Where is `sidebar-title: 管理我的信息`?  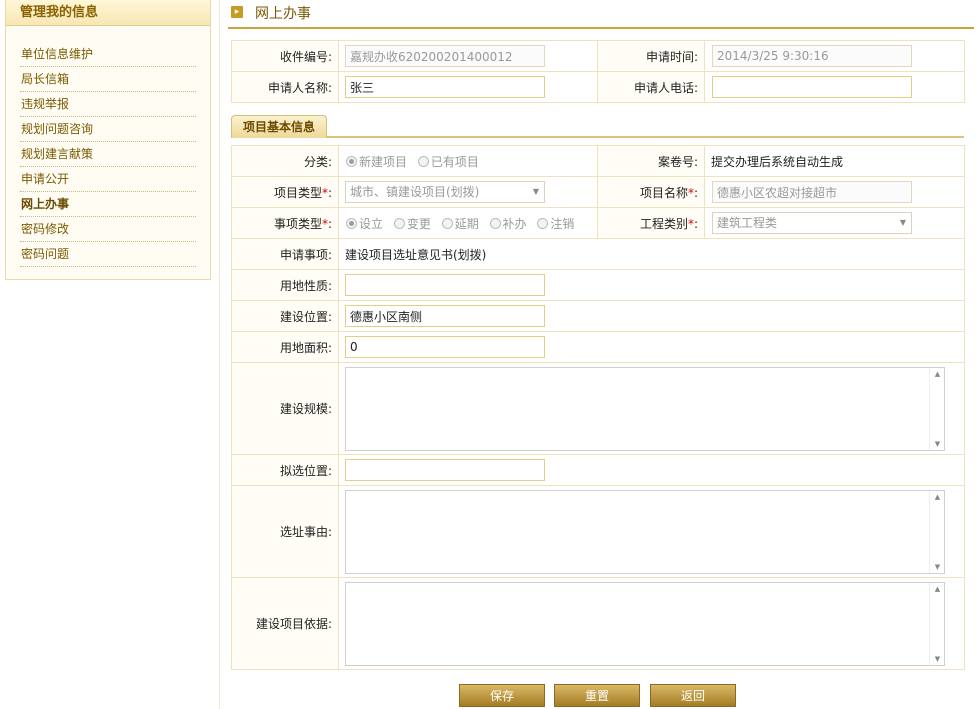 sidebar-title: 管理我的信息 is located at coordinates (108, 13).